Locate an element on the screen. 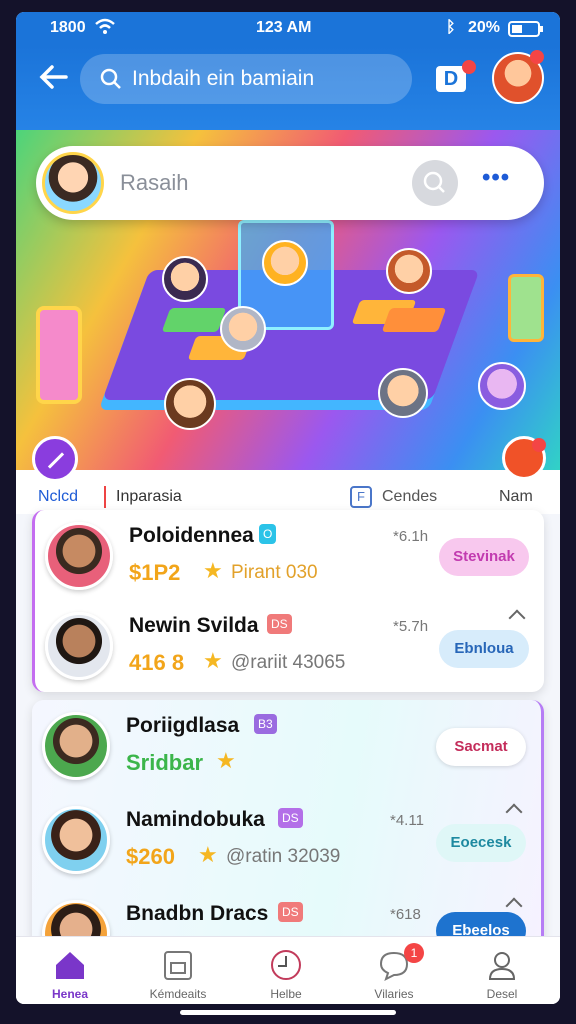 This screenshot has width=576, height=1024. notification-dot is located at coordinates (469, 67).